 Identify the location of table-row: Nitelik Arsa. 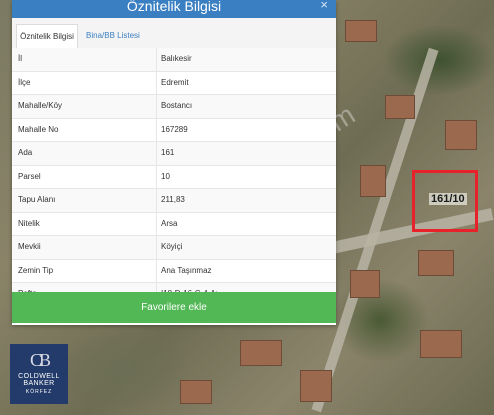
(174, 224).